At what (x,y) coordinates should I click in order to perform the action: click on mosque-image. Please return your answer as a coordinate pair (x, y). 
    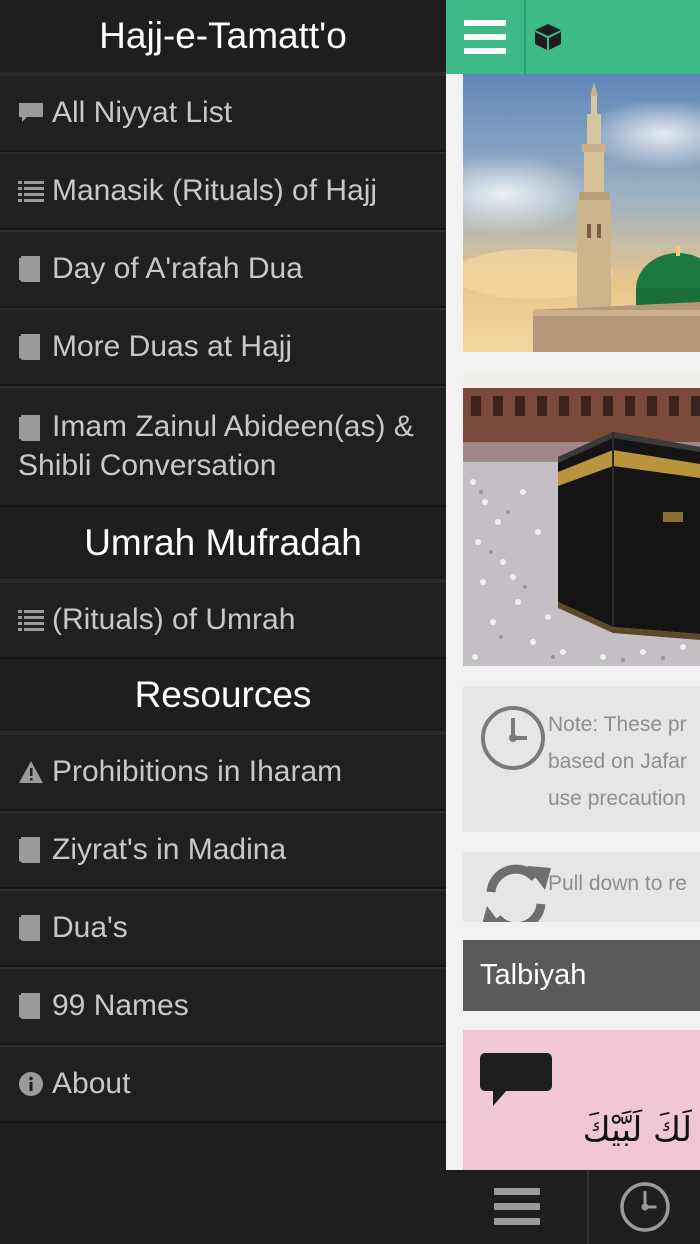
    Looking at the image, I should click on (581, 213).